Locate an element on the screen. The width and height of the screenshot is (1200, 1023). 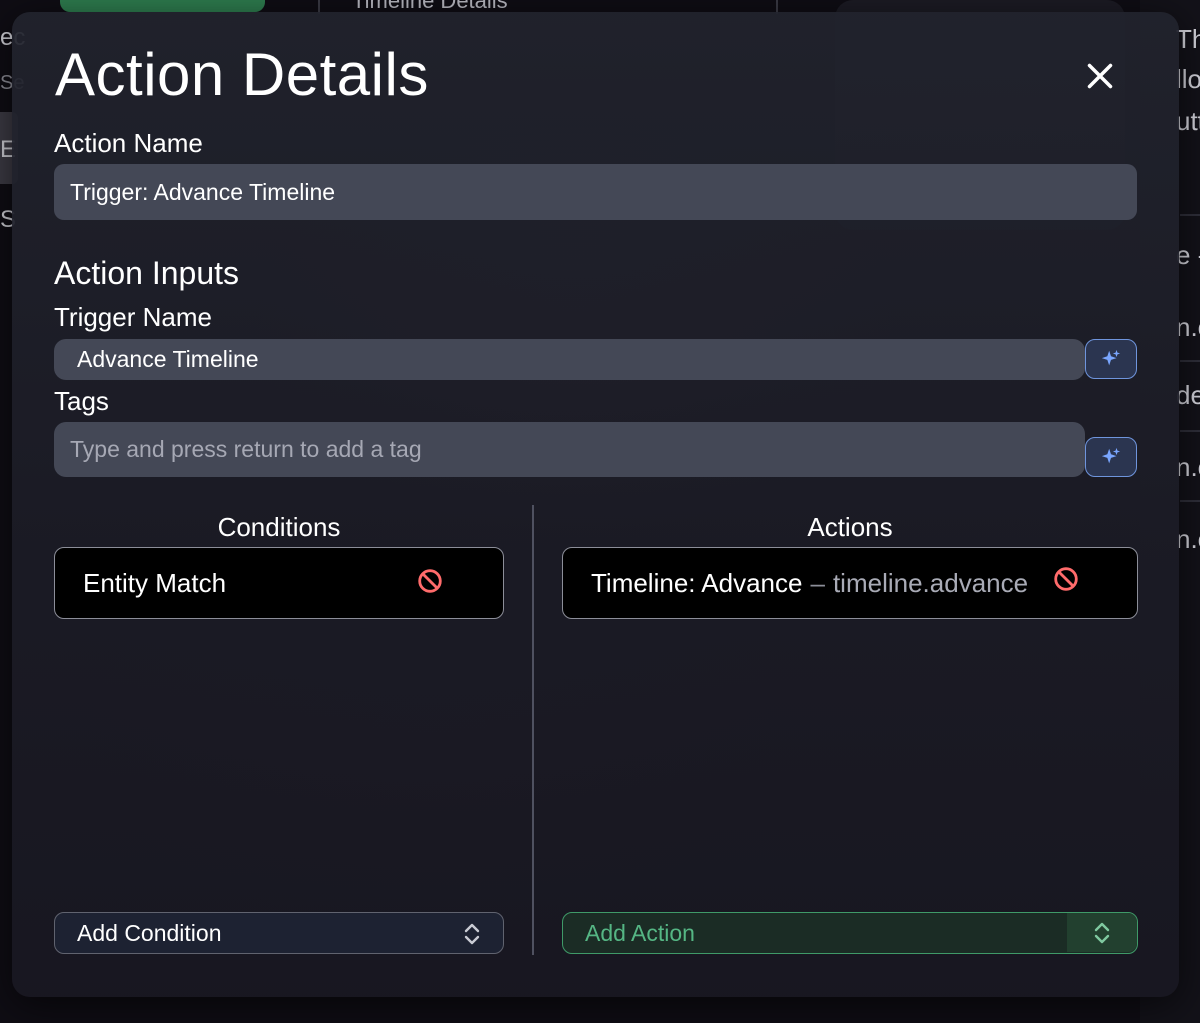
background-right-text: utt is located at coordinates (1188, 121).